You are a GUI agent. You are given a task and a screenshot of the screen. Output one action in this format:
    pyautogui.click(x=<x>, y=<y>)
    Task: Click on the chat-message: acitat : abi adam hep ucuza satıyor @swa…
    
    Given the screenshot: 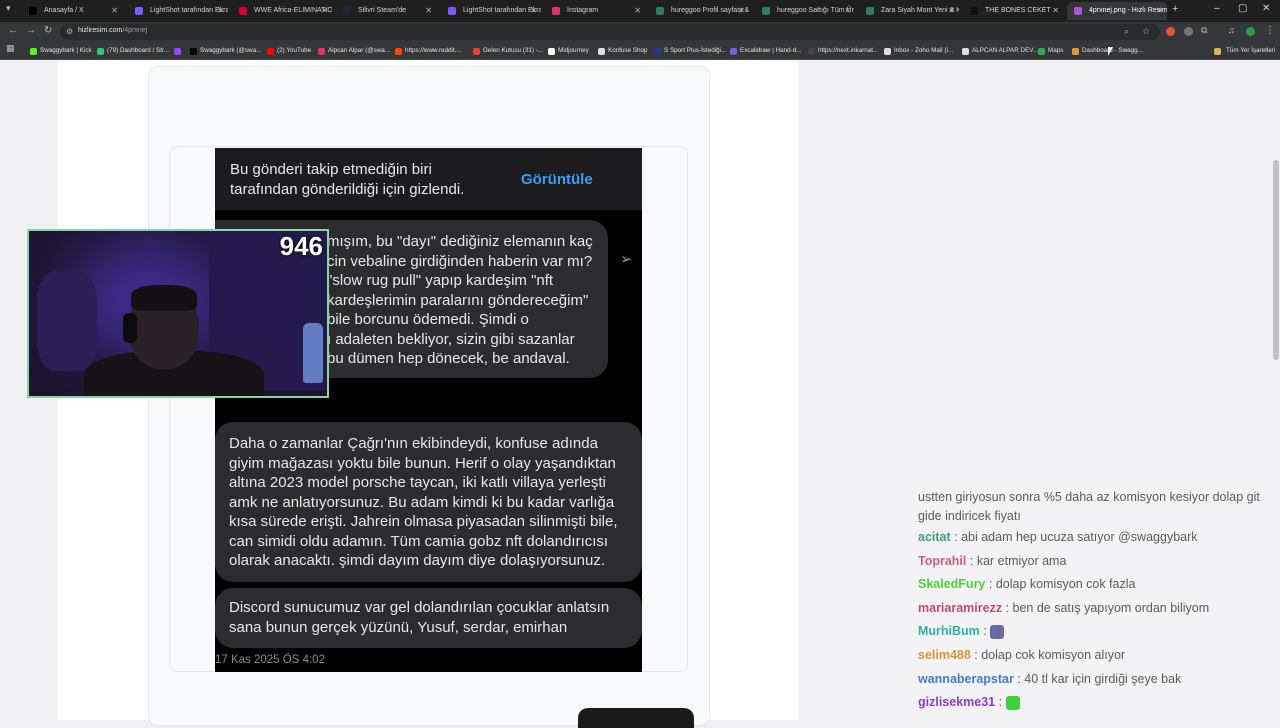 What is the action you would take?
    pyautogui.click(x=1058, y=537)
    